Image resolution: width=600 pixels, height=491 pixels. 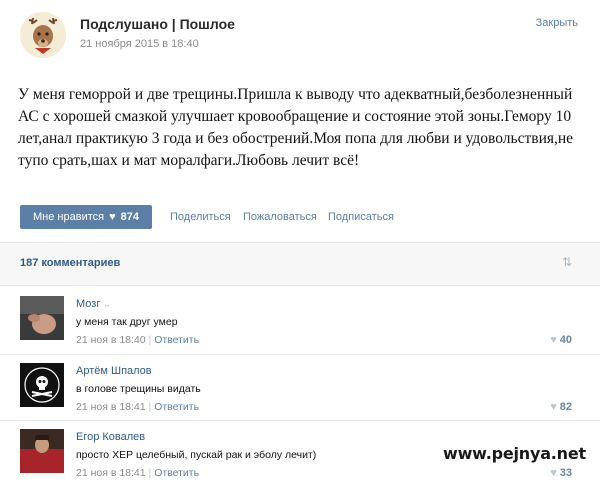 What do you see at coordinates (361, 217) in the screenshot?
I see `subscribe-link: Подписаться` at bounding box center [361, 217].